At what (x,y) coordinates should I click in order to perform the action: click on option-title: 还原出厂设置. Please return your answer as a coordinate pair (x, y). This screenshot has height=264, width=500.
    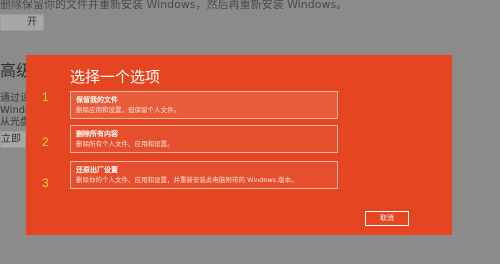
    Looking at the image, I should click on (97, 170).